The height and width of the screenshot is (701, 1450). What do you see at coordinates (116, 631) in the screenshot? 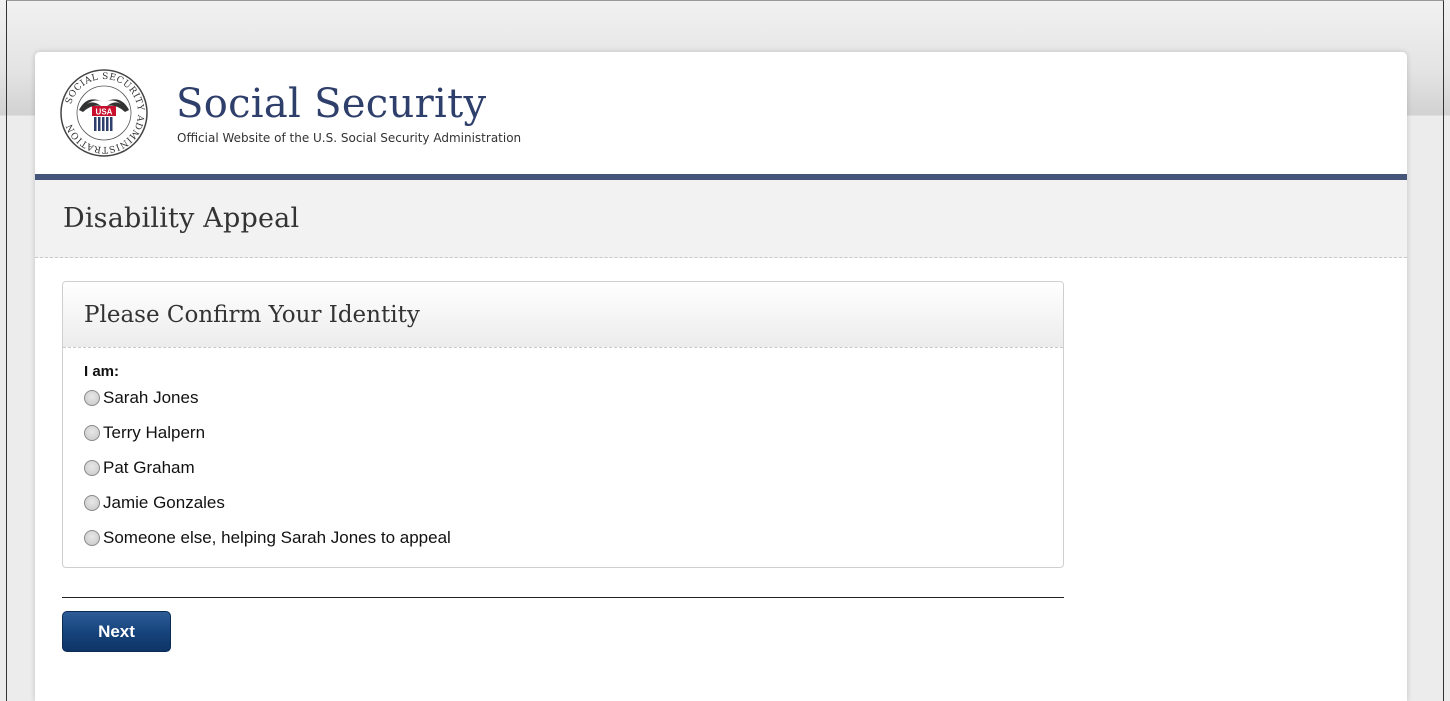
I see `next-button: Next` at bounding box center [116, 631].